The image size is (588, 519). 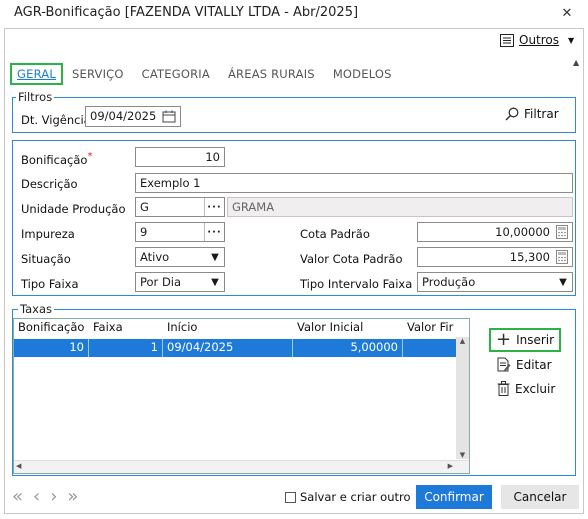 What do you see at coordinates (35, 97) in the screenshot?
I see `filtros-legend: Filtros` at bounding box center [35, 97].